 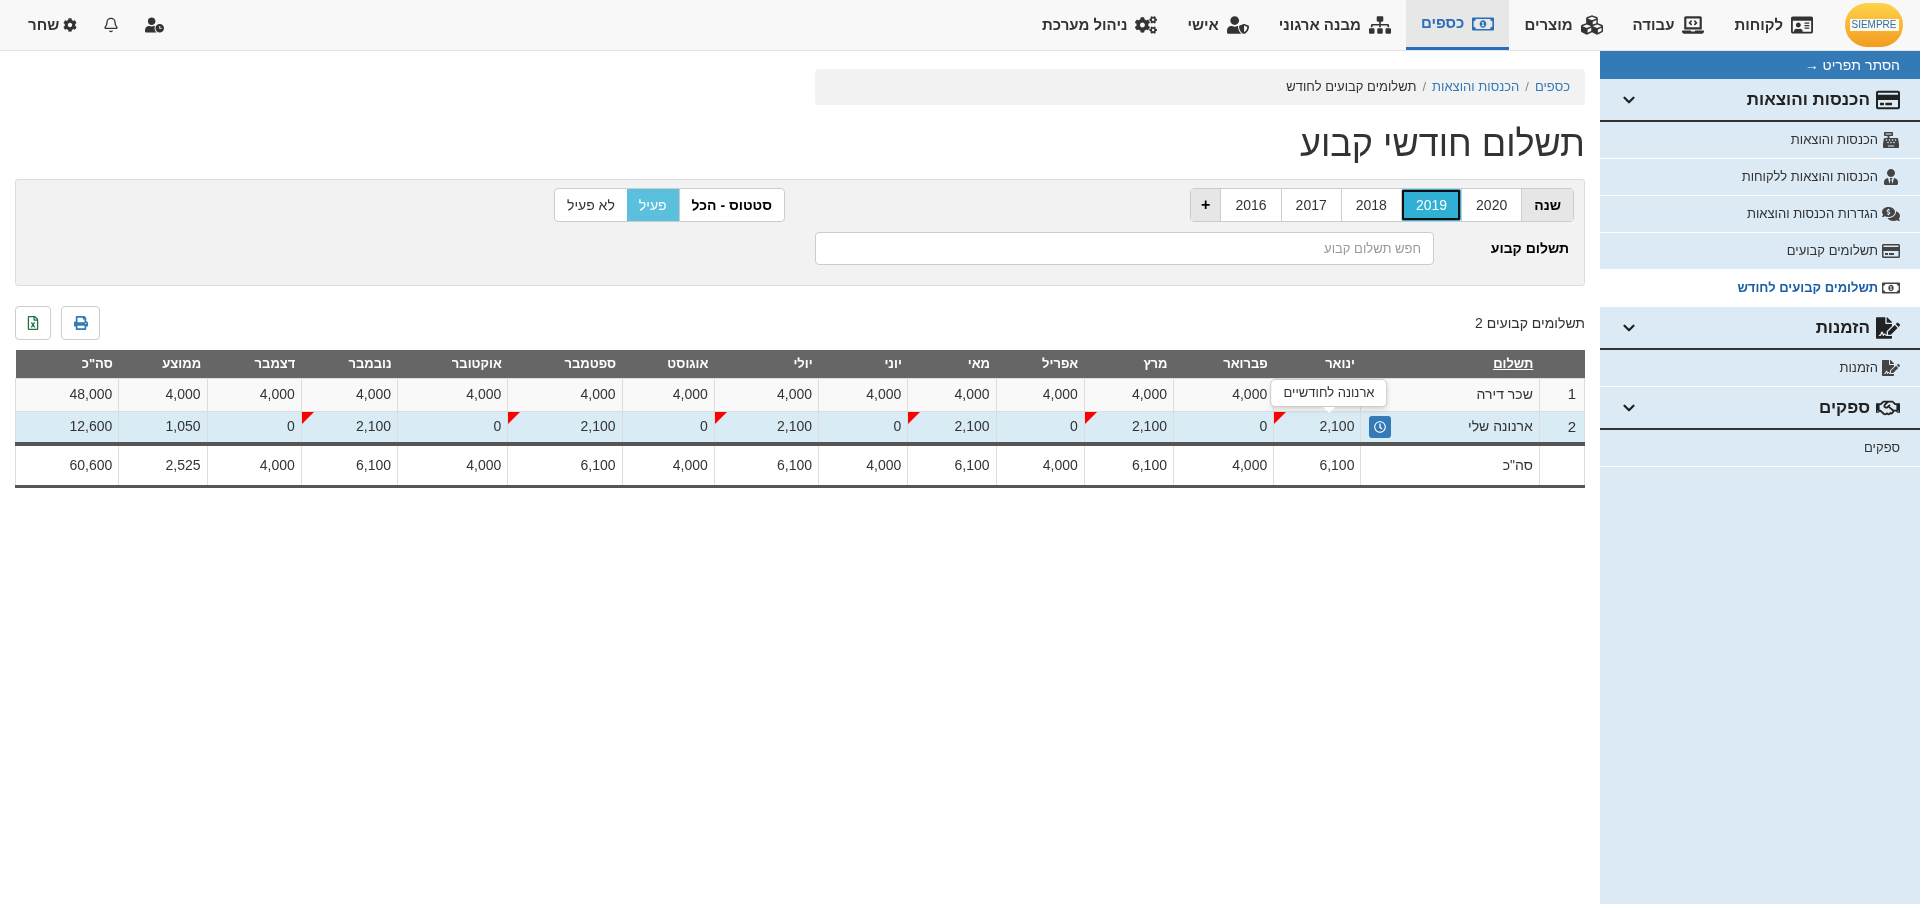 What do you see at coordinates (1668, 25) in the screenshot?
I see `nav-item: עבודה` at bounding box center [1668, 25].